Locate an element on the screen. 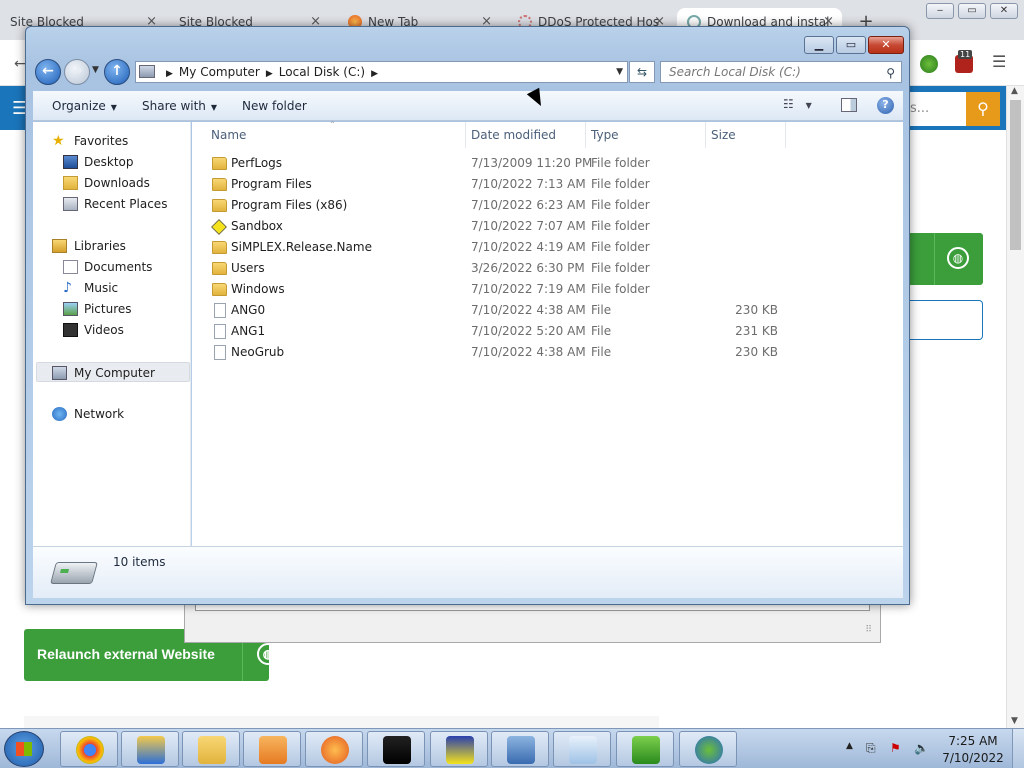 Image resolution: width=1024 pixels, height=768 pixels. nav-favorites: ★ Favorites is located at coordinates (112, 141).